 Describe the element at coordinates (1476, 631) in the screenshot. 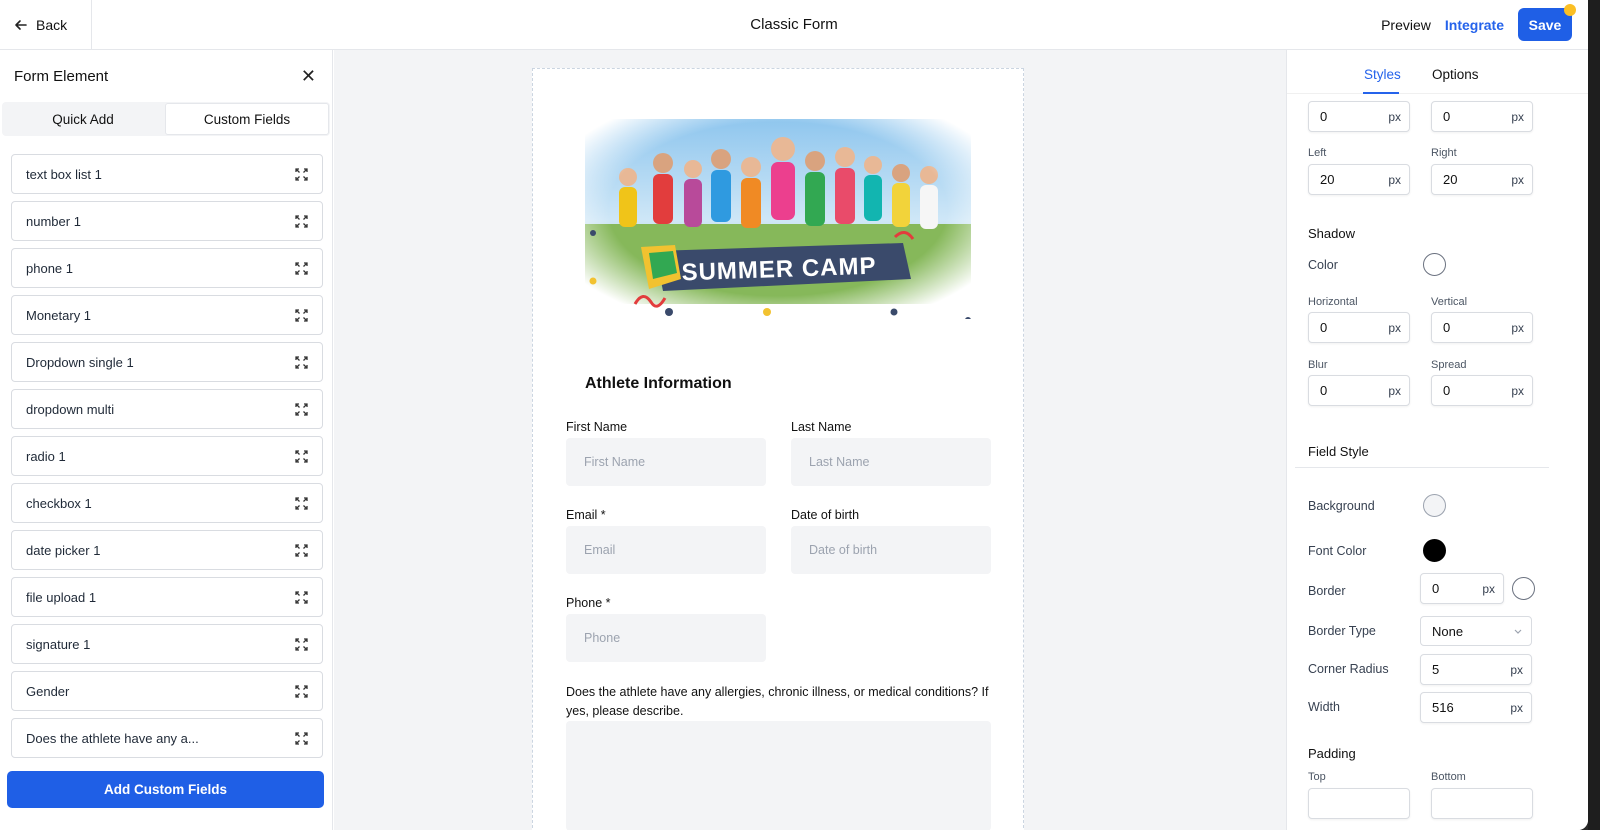

I see `border-type-select: None` at that location.